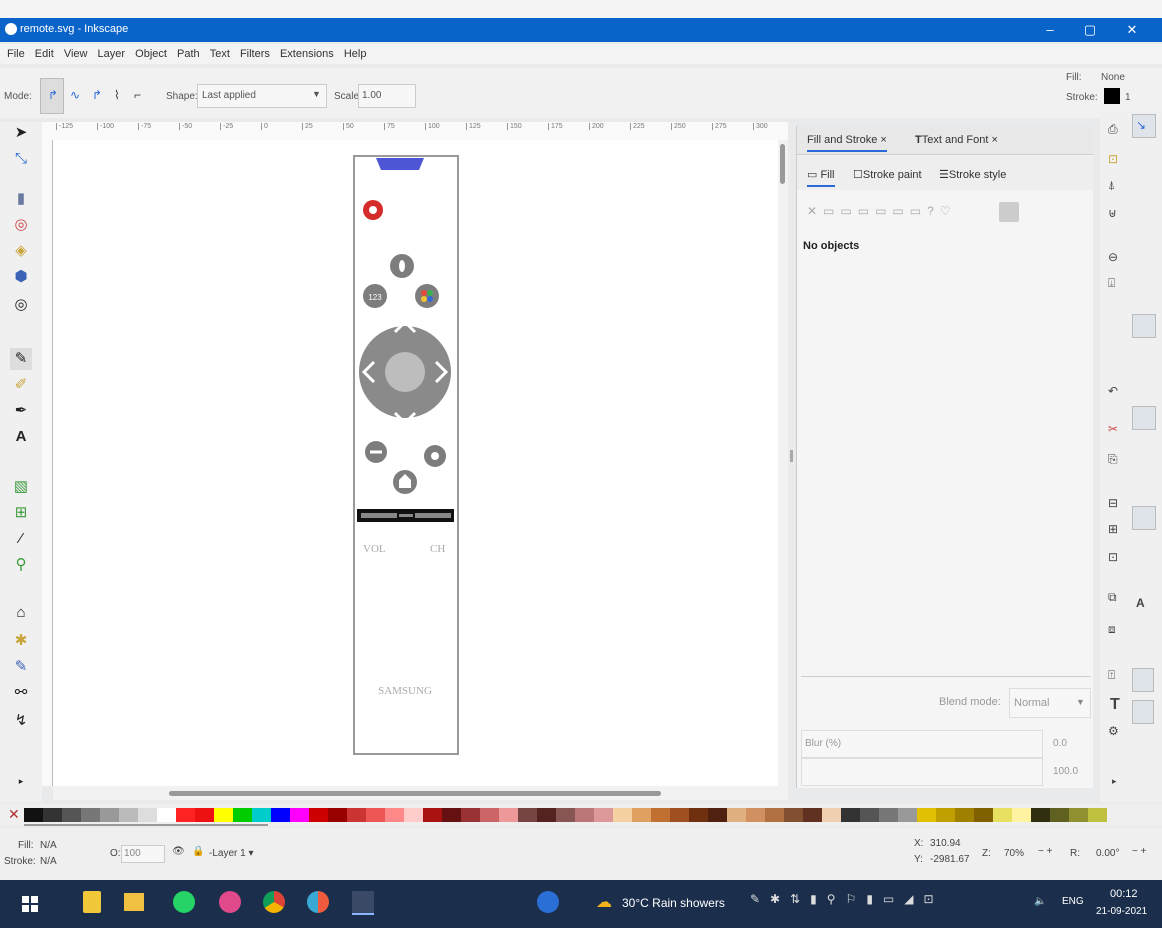 This screenshot has height=928, width=1162. I want to click on dropper-tool-icon: ⁄, so click(21, 539).